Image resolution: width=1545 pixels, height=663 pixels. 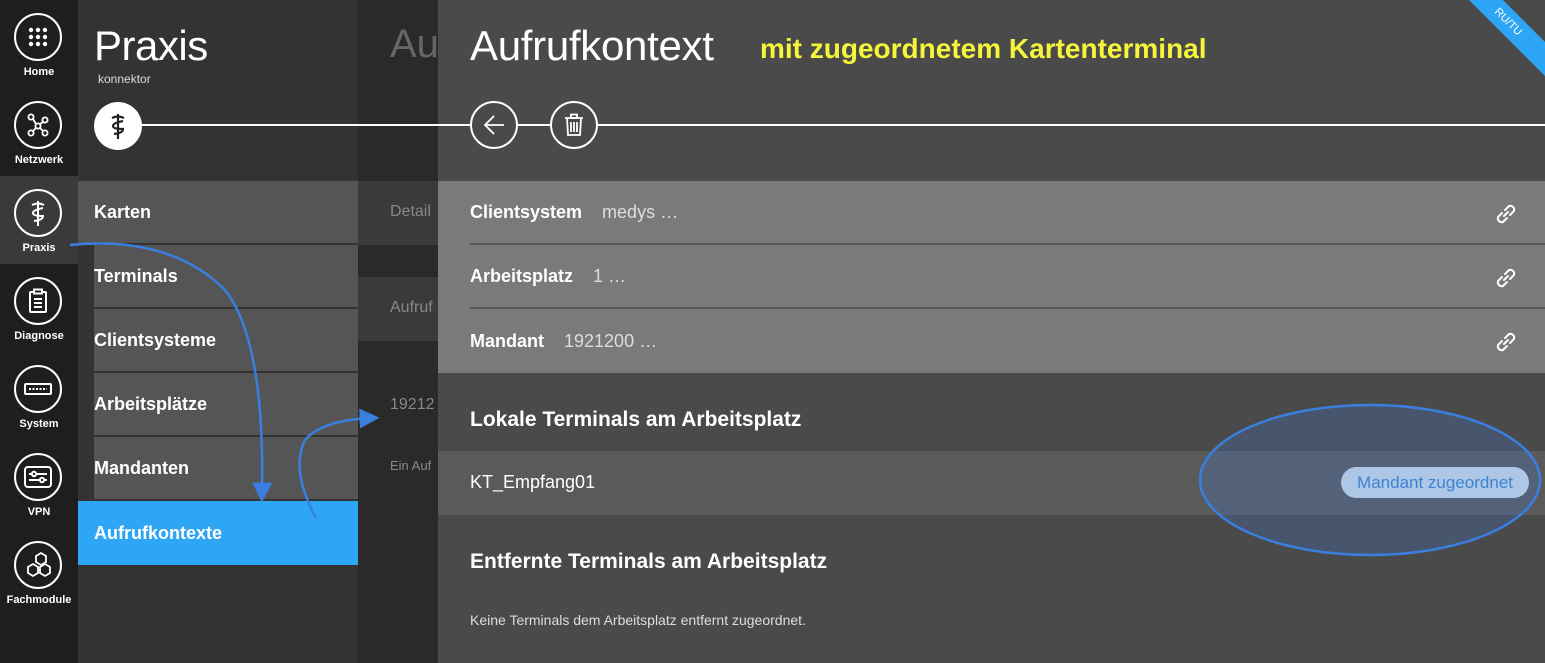 I want to click on menu-item-arbeitsplaetze: Arbeitsplätze, so click(x=226, y=405).